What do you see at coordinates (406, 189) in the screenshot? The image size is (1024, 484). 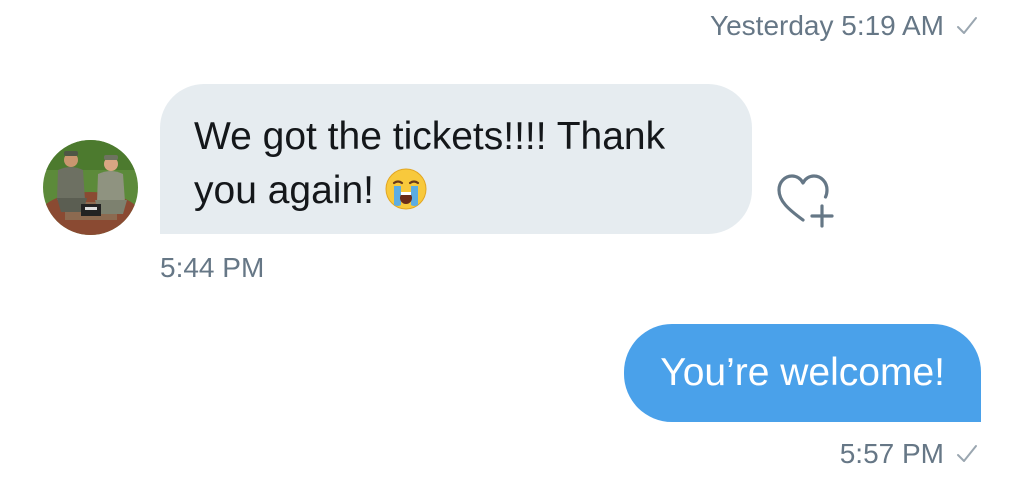 I see `loudly-crying-face-icon` at bounding box center [406, 189].